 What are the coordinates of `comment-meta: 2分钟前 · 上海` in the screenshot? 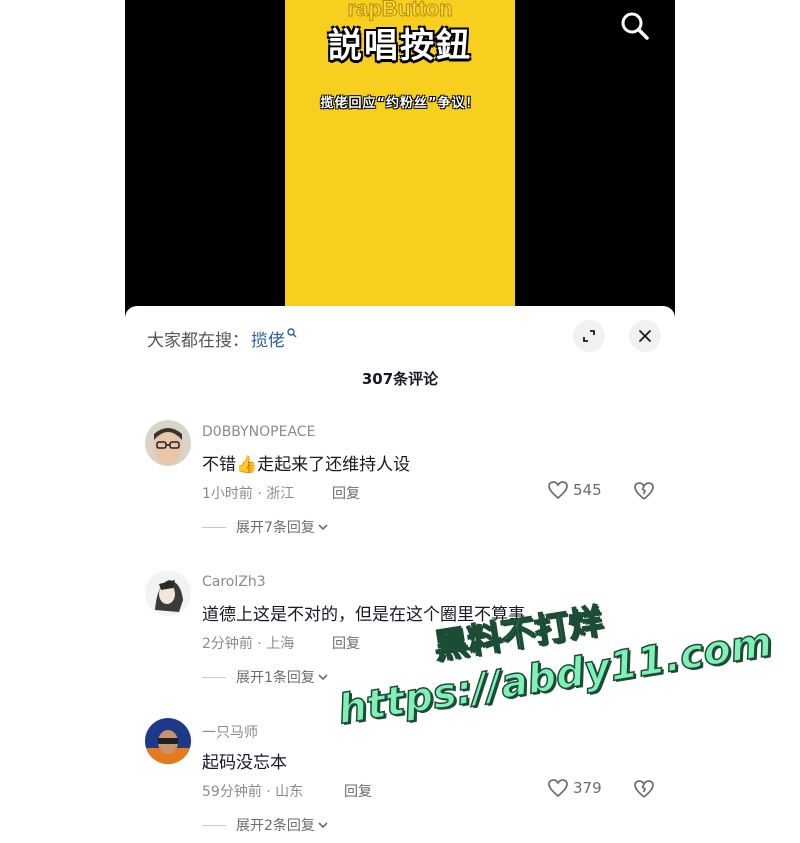 It's located at (248, 644).